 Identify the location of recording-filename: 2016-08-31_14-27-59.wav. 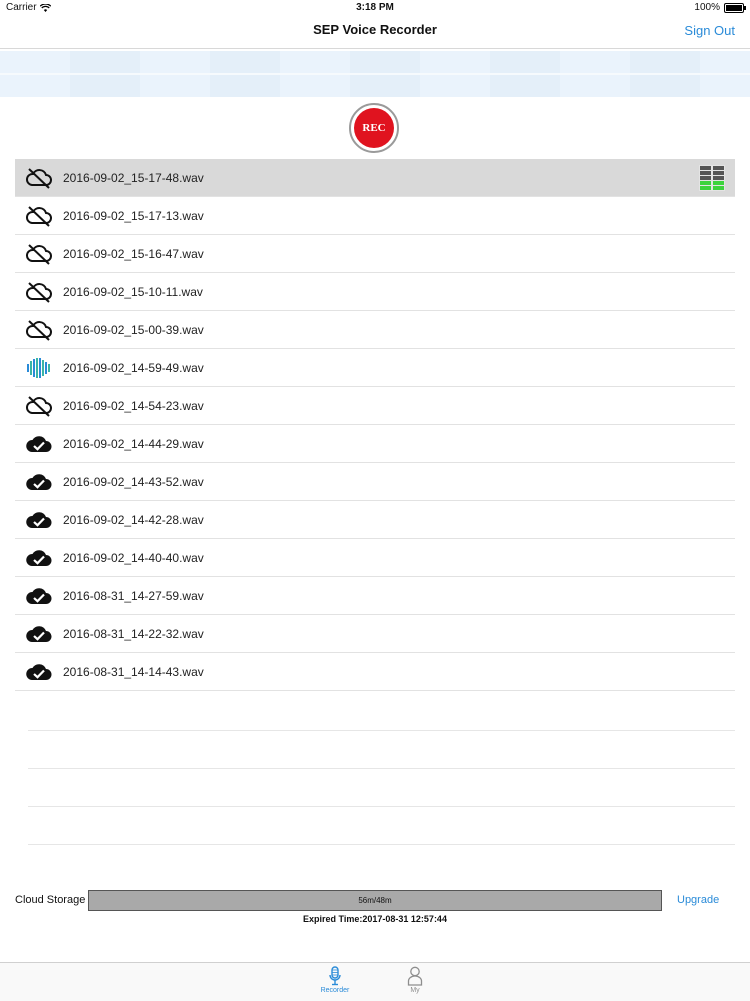
(133, 595).